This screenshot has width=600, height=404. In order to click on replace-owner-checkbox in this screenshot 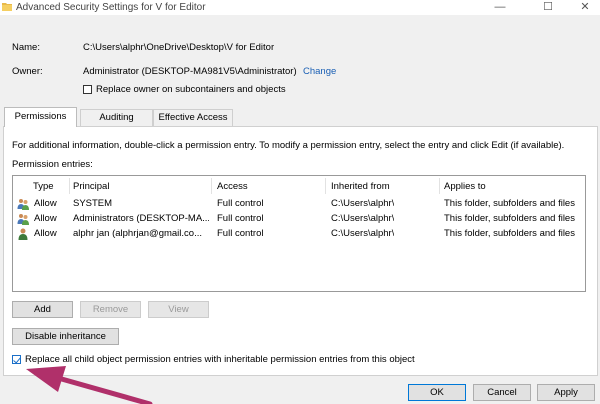, I will do `click(87, 89)`.